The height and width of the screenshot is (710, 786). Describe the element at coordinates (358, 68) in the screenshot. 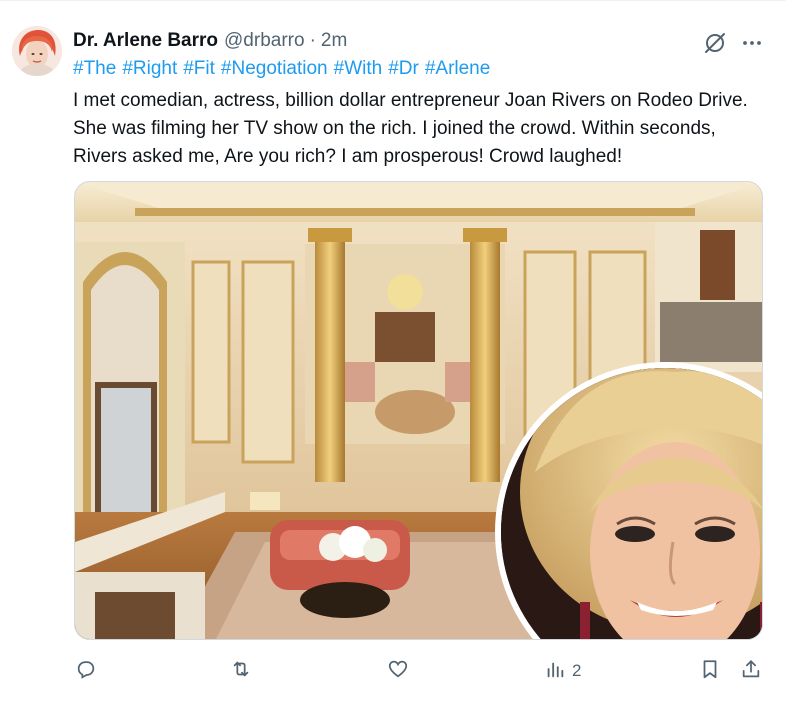

I see `hashtag-link: #With` at that location.